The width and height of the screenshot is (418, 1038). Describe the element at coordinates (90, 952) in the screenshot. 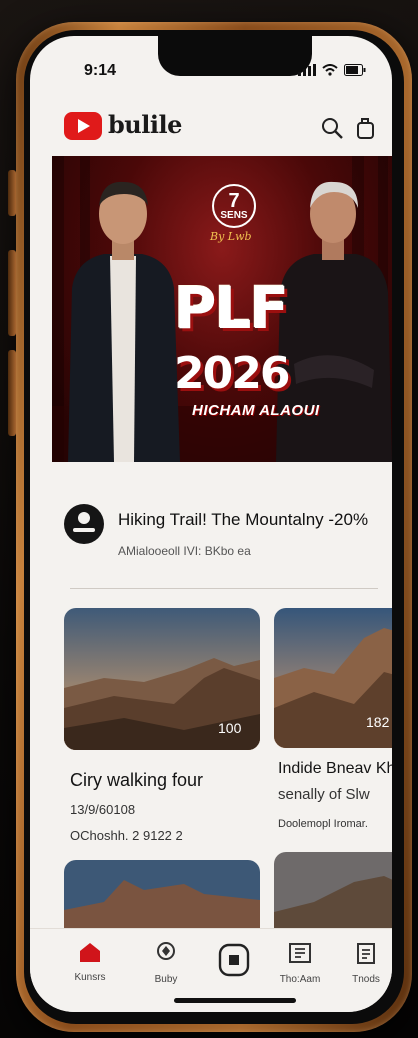

I see `home-icon` at that location.